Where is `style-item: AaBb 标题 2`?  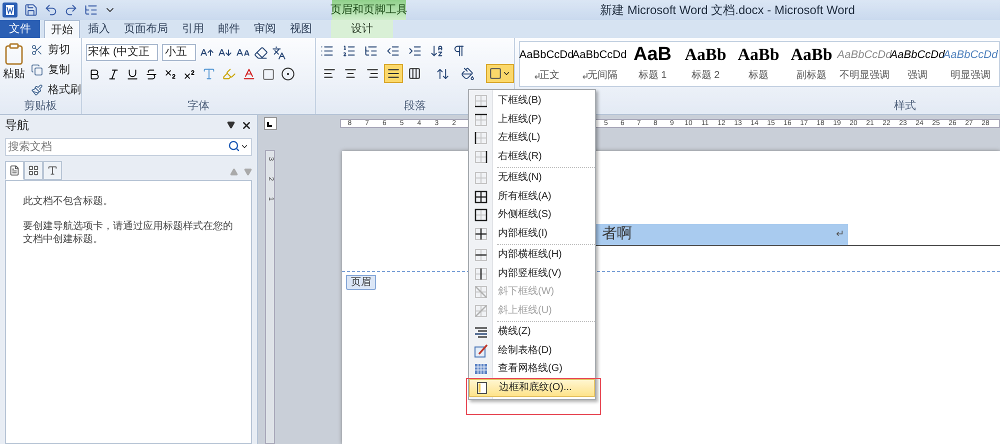 style-item: AaBb 标题 2 is located at coordinates (705, 64).